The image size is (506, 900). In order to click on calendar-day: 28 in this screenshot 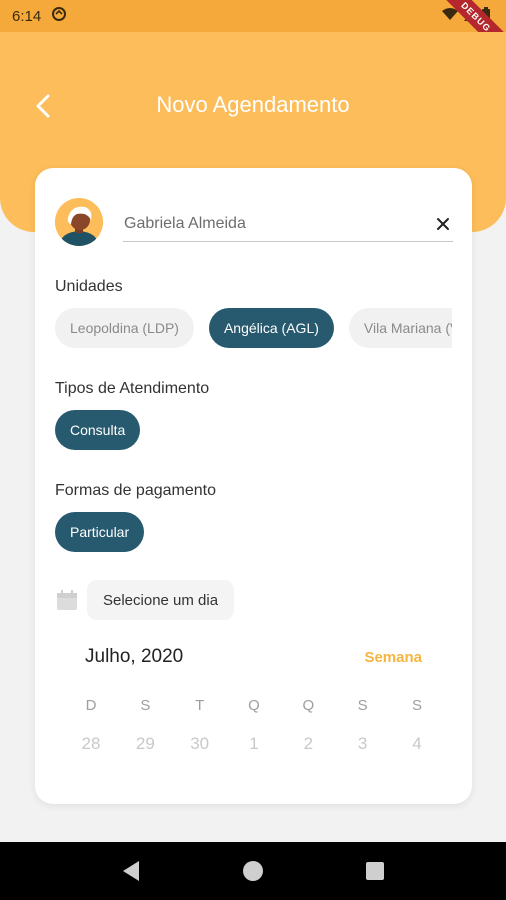, I will do `click(91, 744)`.